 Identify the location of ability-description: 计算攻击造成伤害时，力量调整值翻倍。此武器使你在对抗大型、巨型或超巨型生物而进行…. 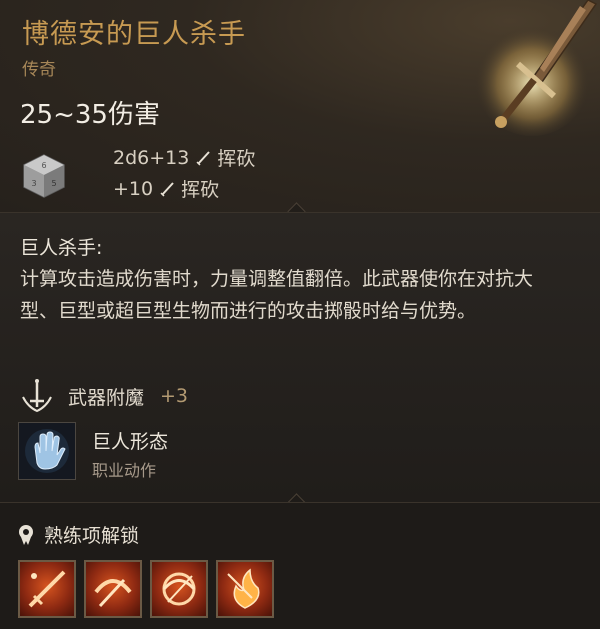
(277, 295).